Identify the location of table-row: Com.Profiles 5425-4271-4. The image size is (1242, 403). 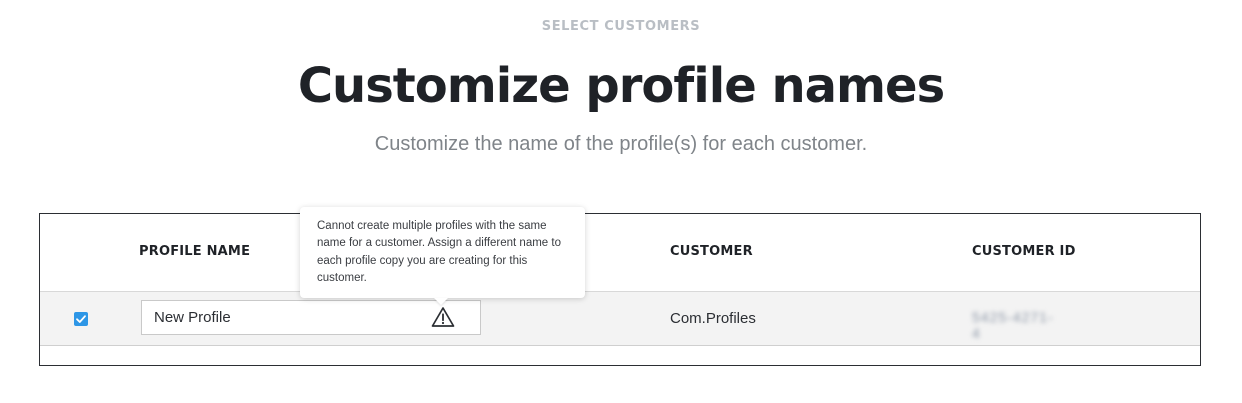
(620, 319).